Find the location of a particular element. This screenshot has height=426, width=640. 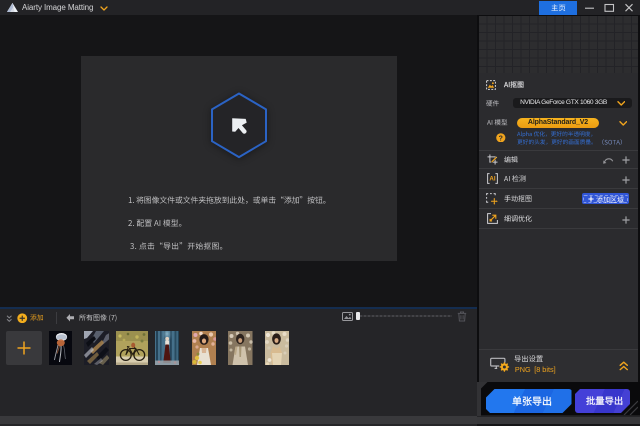

svg-text: AI is located at coordinates (492, 179).